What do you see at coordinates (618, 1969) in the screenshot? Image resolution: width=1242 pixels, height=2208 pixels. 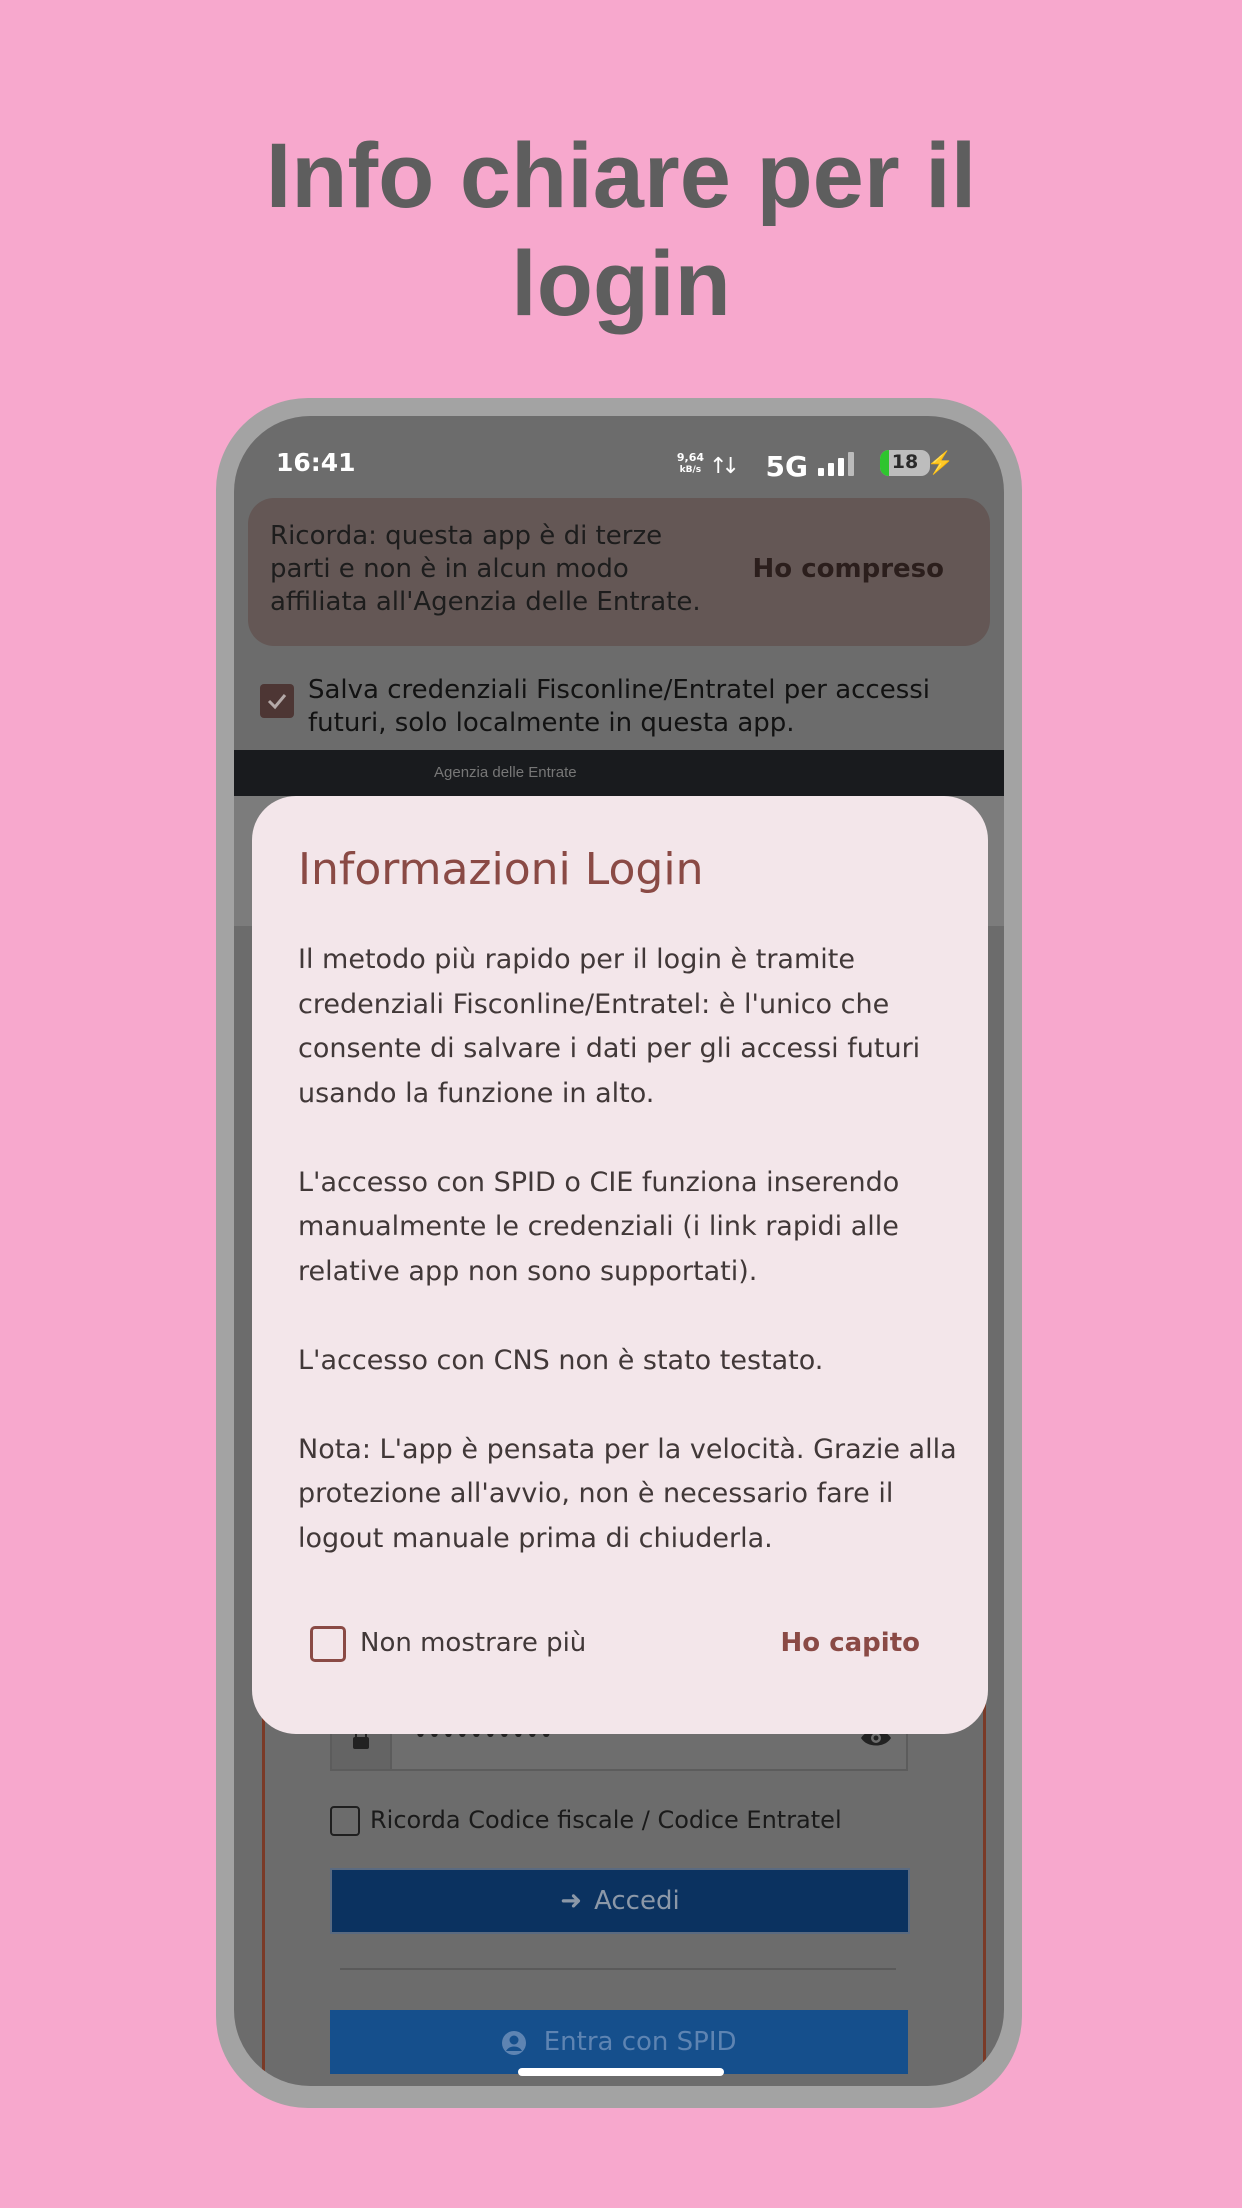 I see `divider` at bounding box center [618, 1969].